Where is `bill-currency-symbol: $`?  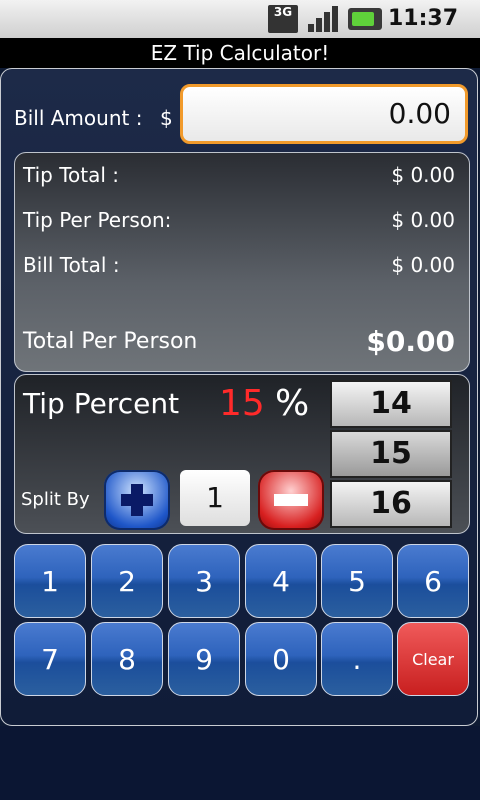 bill-currency-symbol: $ is located at coordinates (166, 118).